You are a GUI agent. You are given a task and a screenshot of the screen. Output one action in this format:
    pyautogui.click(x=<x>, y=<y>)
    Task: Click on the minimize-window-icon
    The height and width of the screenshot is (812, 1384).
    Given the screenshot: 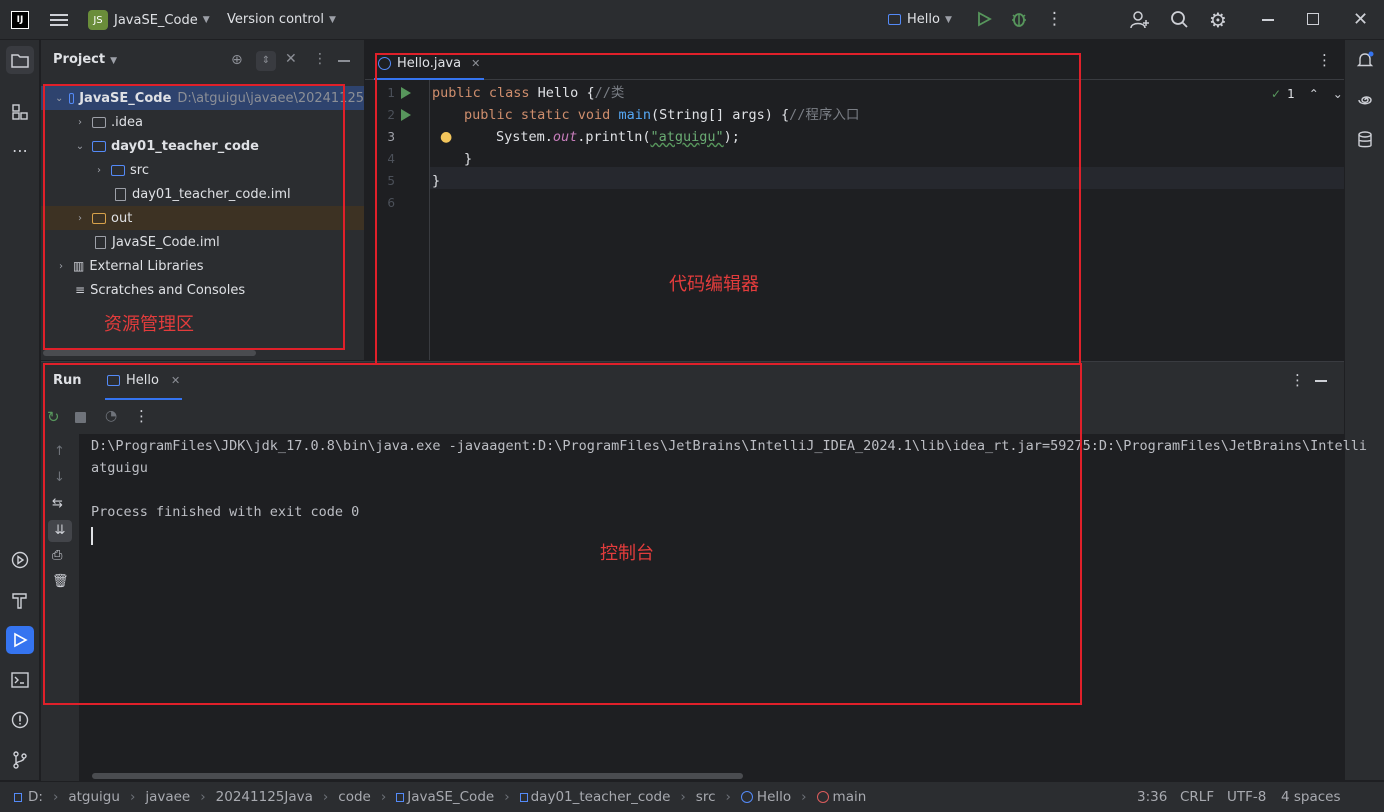 What is the action you would take?
    pyautogui.click(x=1268, y=20)
    